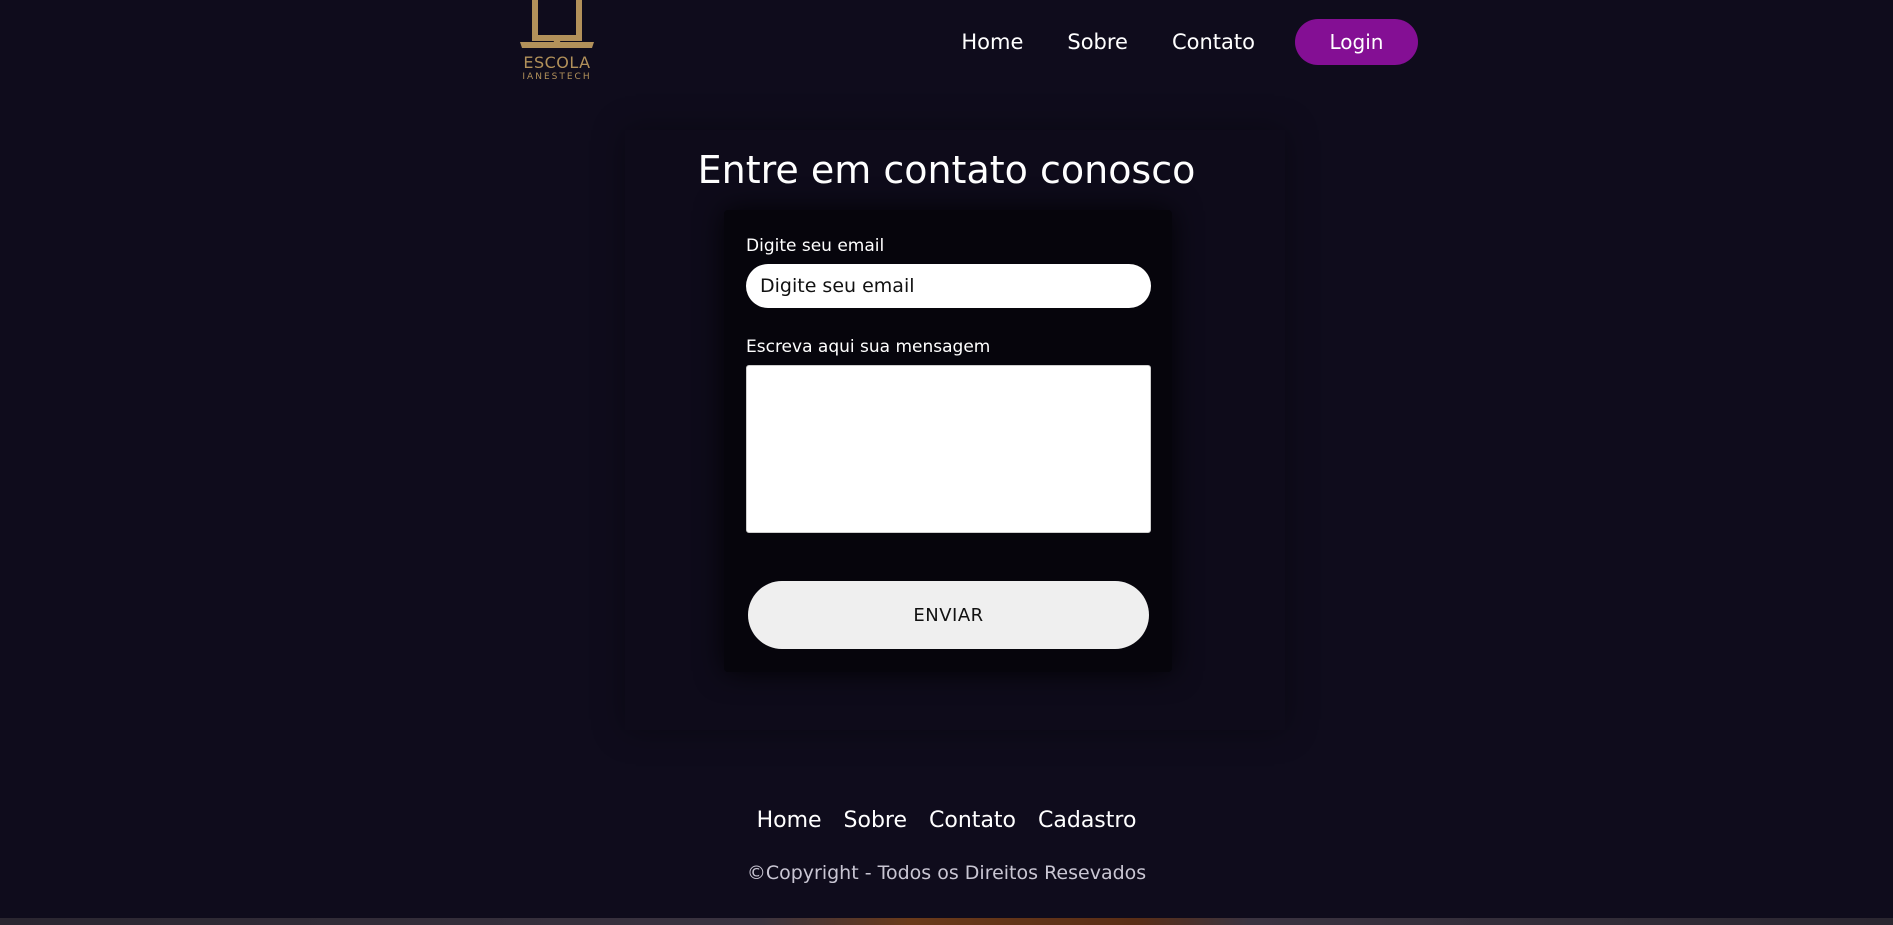 The height and width of the screenshot is (925, 1893). What do you see at coordinates (1213, 42) in the screenshot?
I see `nav-link-contato: Contato` at bounding box center [1213, 42].